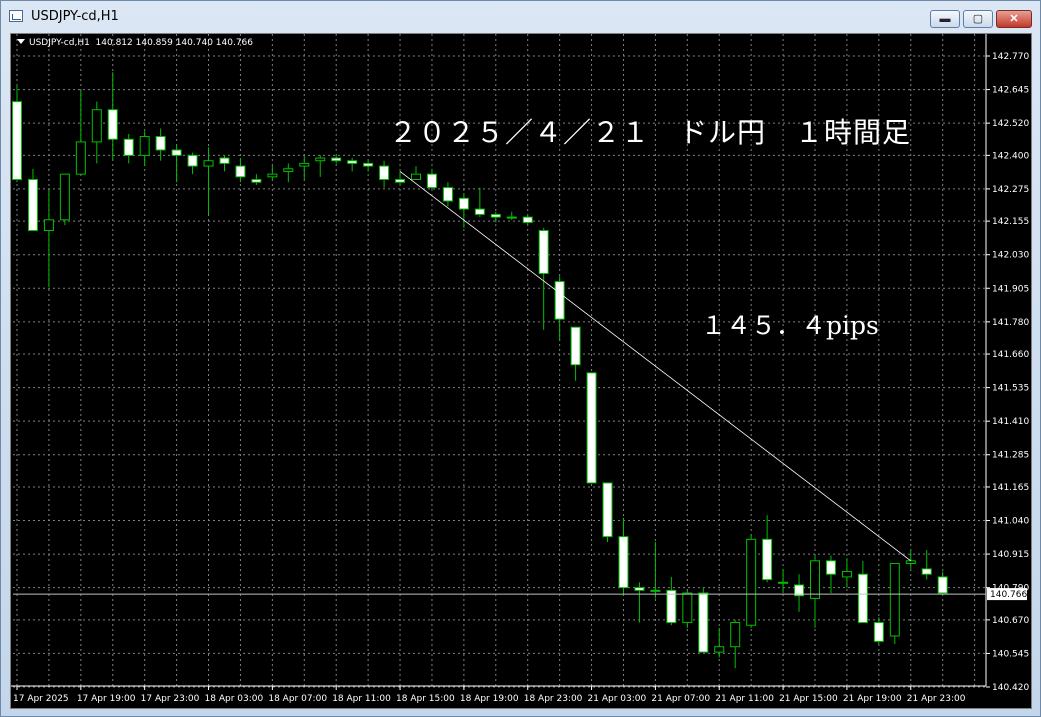 The width and height of the screenshot is (1041, 717). Describe the element at coordinates (425, 699) in the screenshot. I see `time-tick-label: 18 Apr 15:00` at that location.